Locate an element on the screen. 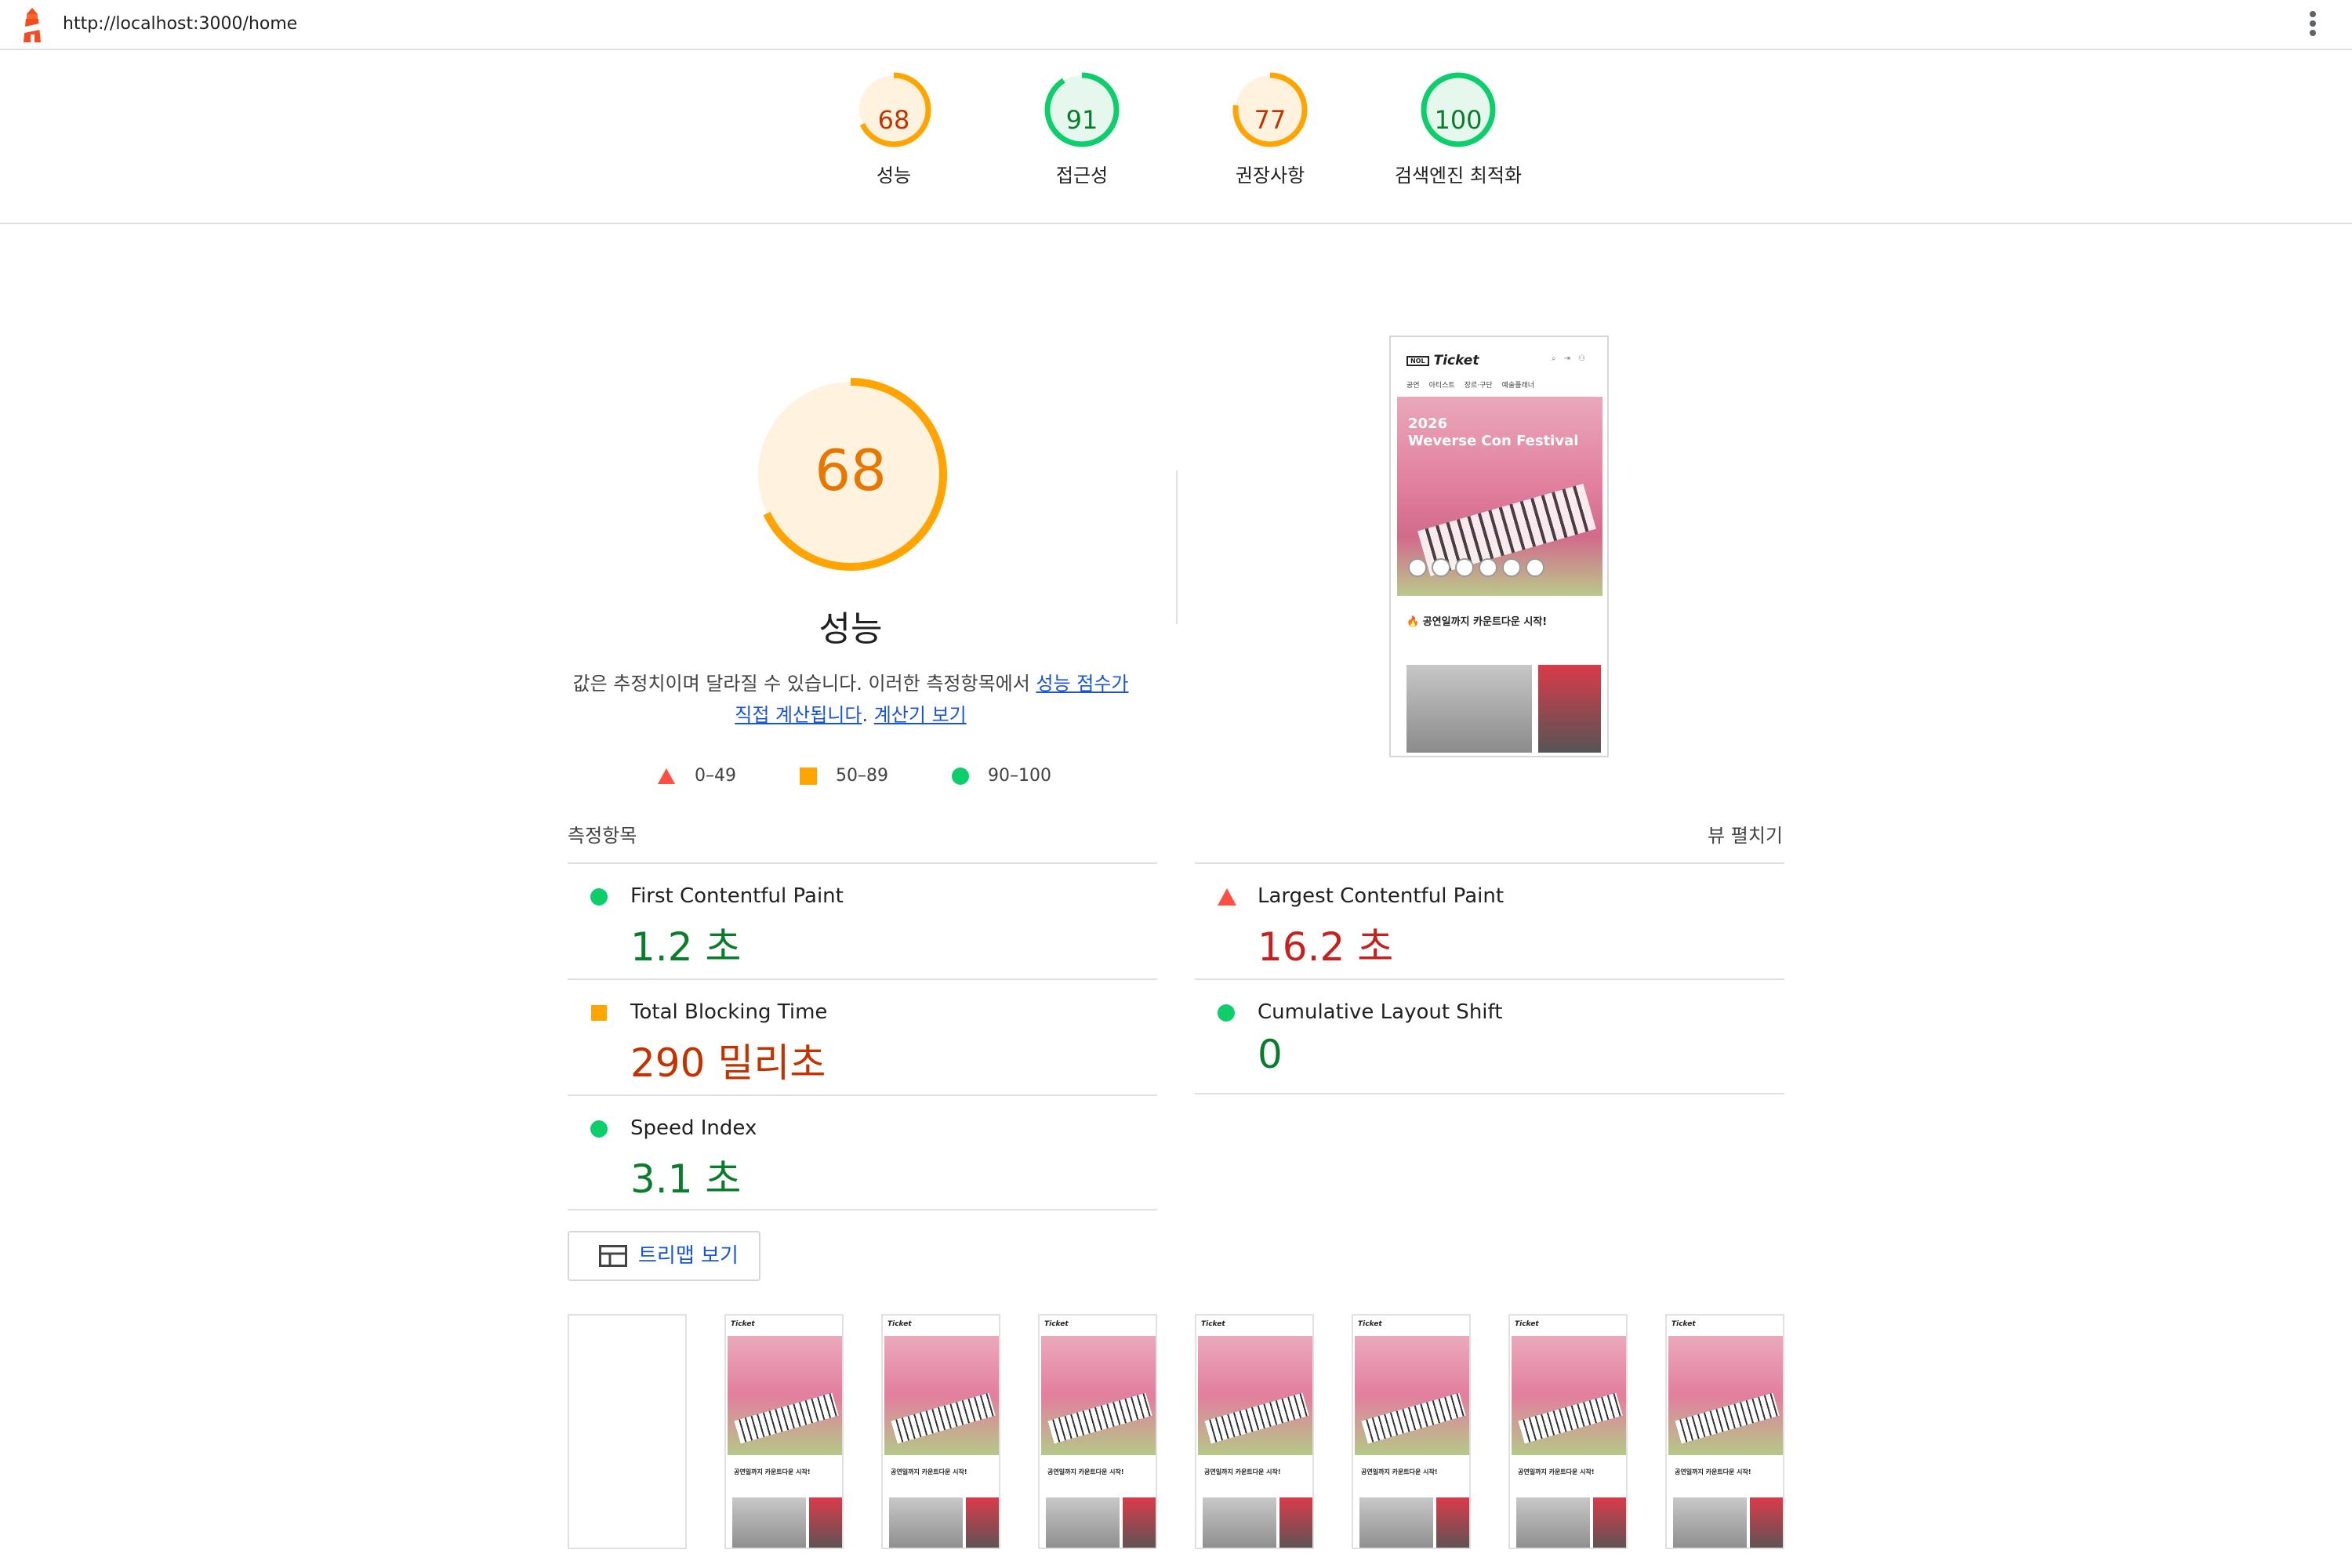 Image resolution: width=2352 pixels, height=1568 pixels. triangle-icon is located at coordinates (666, 776).